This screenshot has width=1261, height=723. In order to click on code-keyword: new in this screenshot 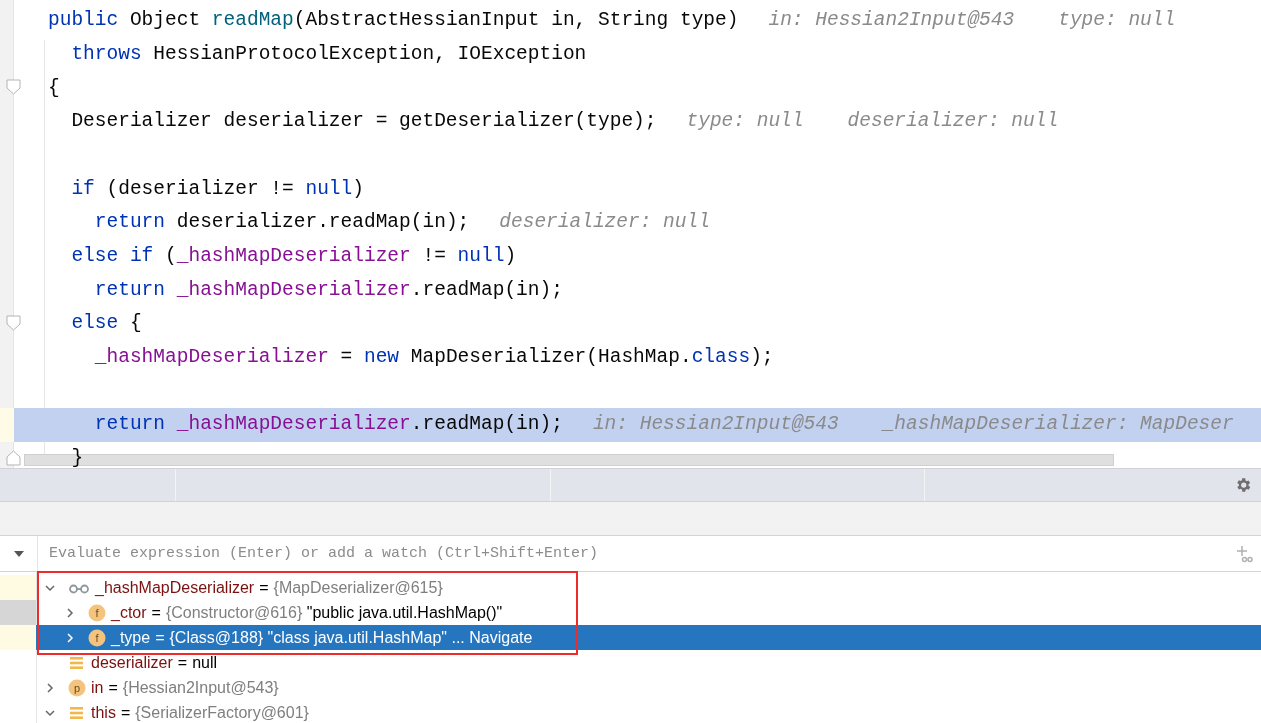, I will do `click(381, 358)`.